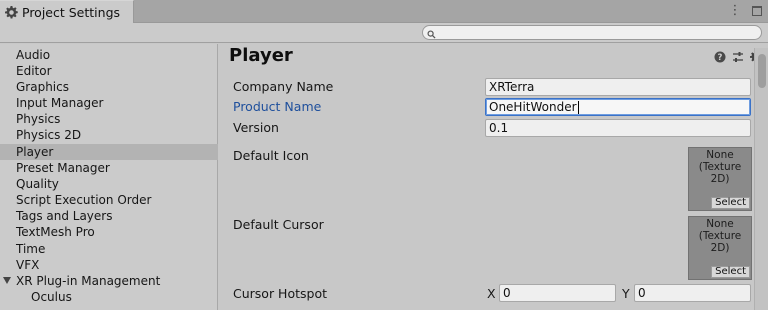 The image size is (768, 310). Describe the element at coordinates (384, 12) in the screenshot. I see `window-tab-strip: Project Settings ⋮` at that location.